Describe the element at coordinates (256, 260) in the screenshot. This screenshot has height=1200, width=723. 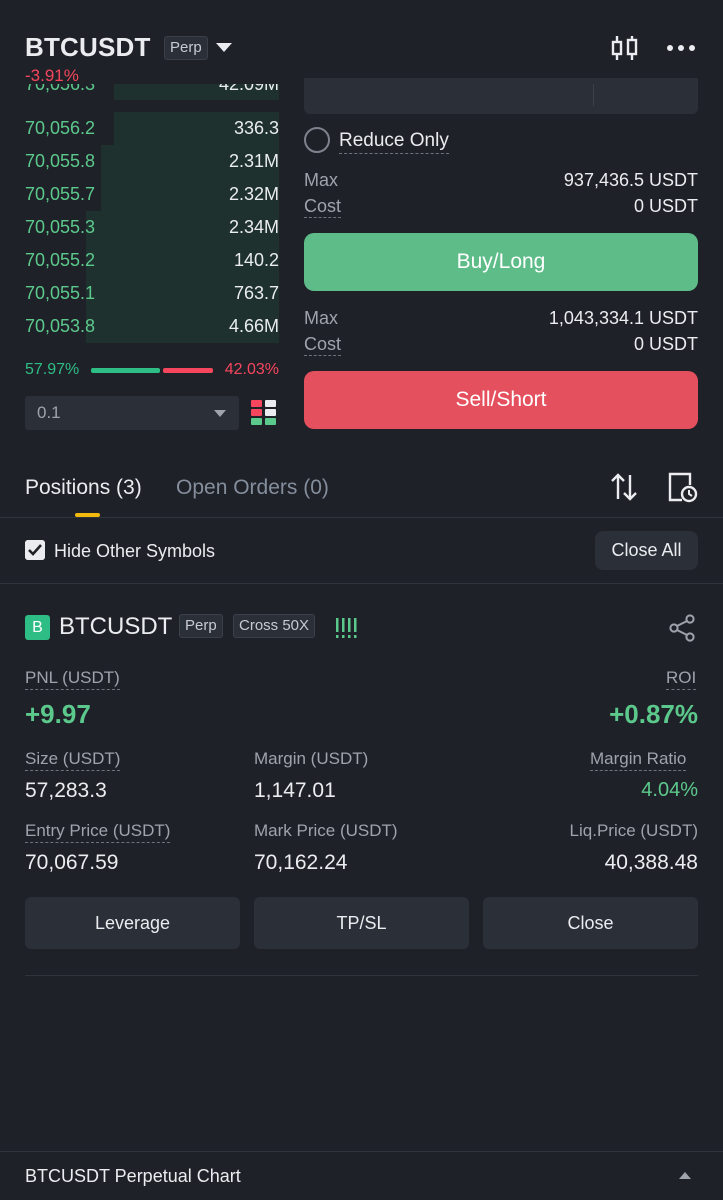
I see `orderbook-qty: 140.2` at that location.